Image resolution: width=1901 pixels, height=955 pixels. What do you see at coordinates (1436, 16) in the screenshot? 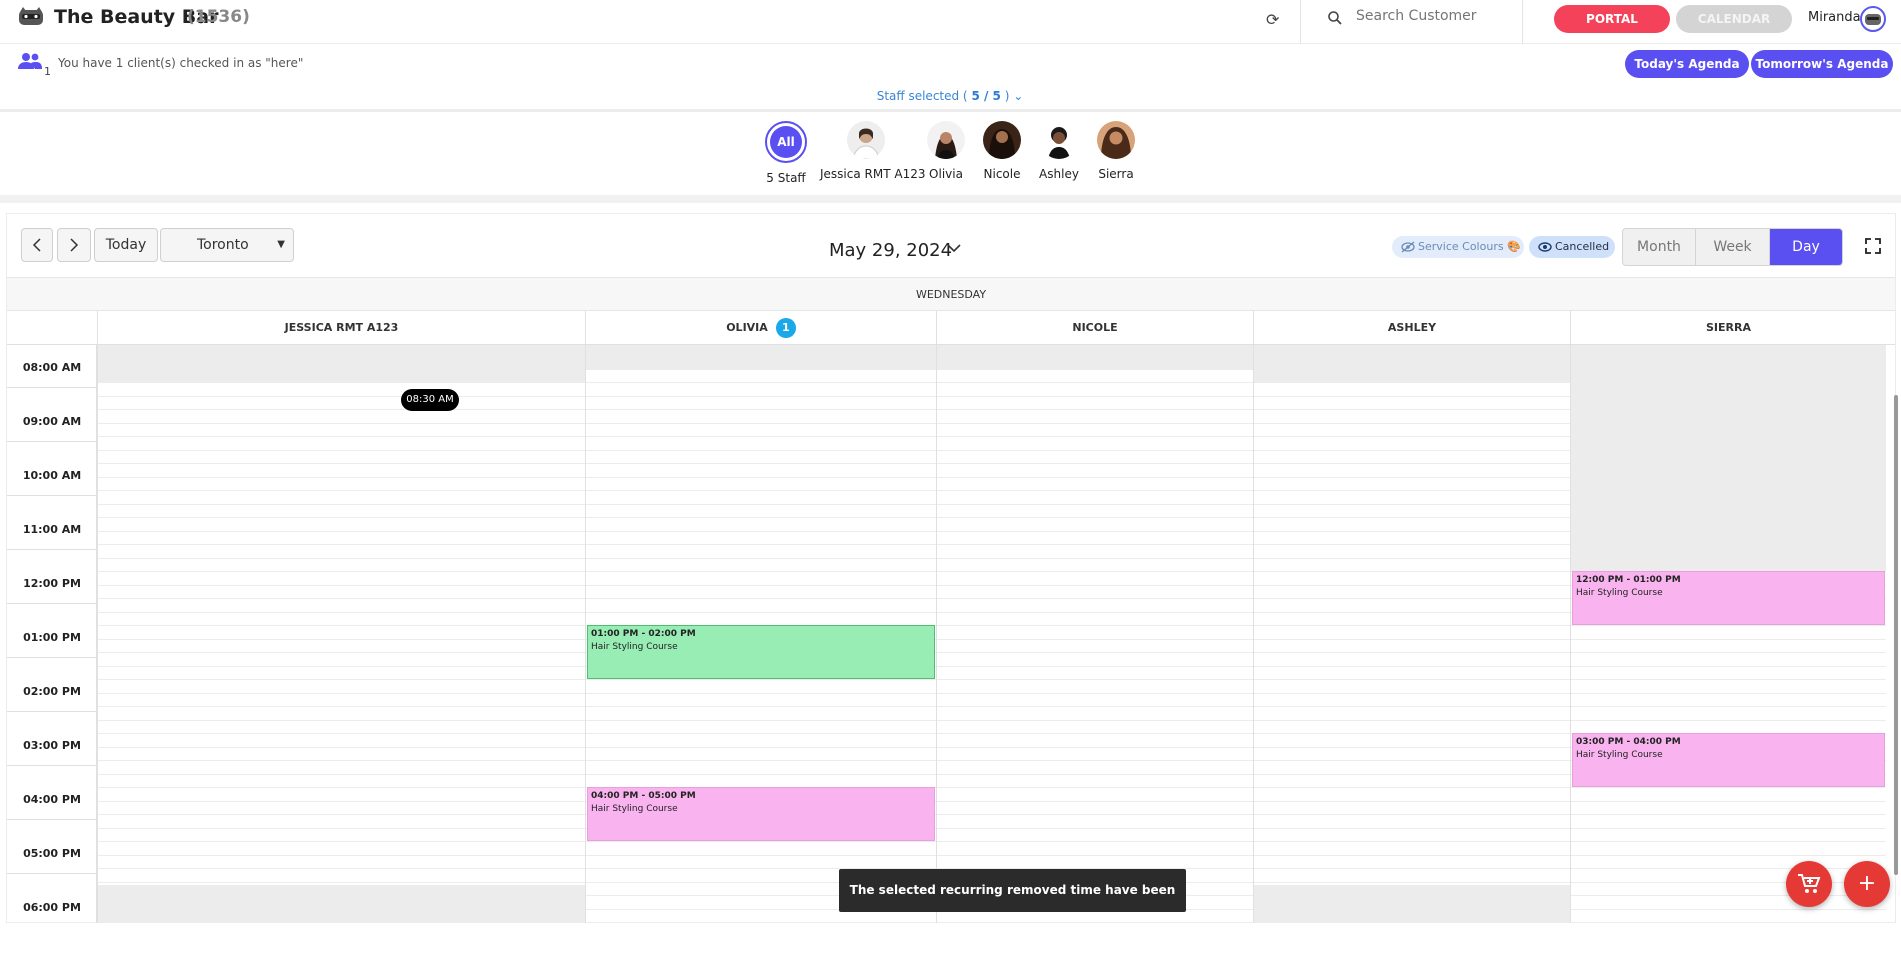
I see `search-customer-input` at bounding box center [1436, 16].